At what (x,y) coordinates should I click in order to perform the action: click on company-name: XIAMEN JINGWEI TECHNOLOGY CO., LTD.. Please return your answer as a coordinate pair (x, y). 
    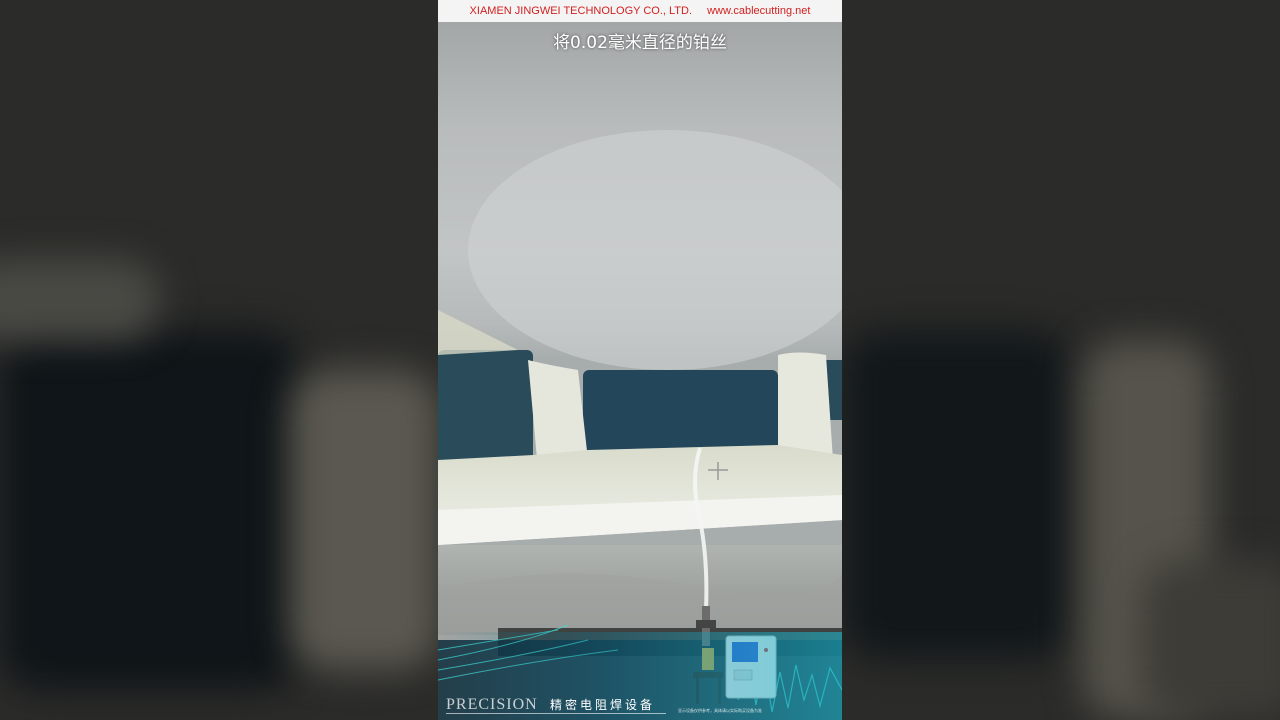
    Looking at the image, I should click on (581, 11).